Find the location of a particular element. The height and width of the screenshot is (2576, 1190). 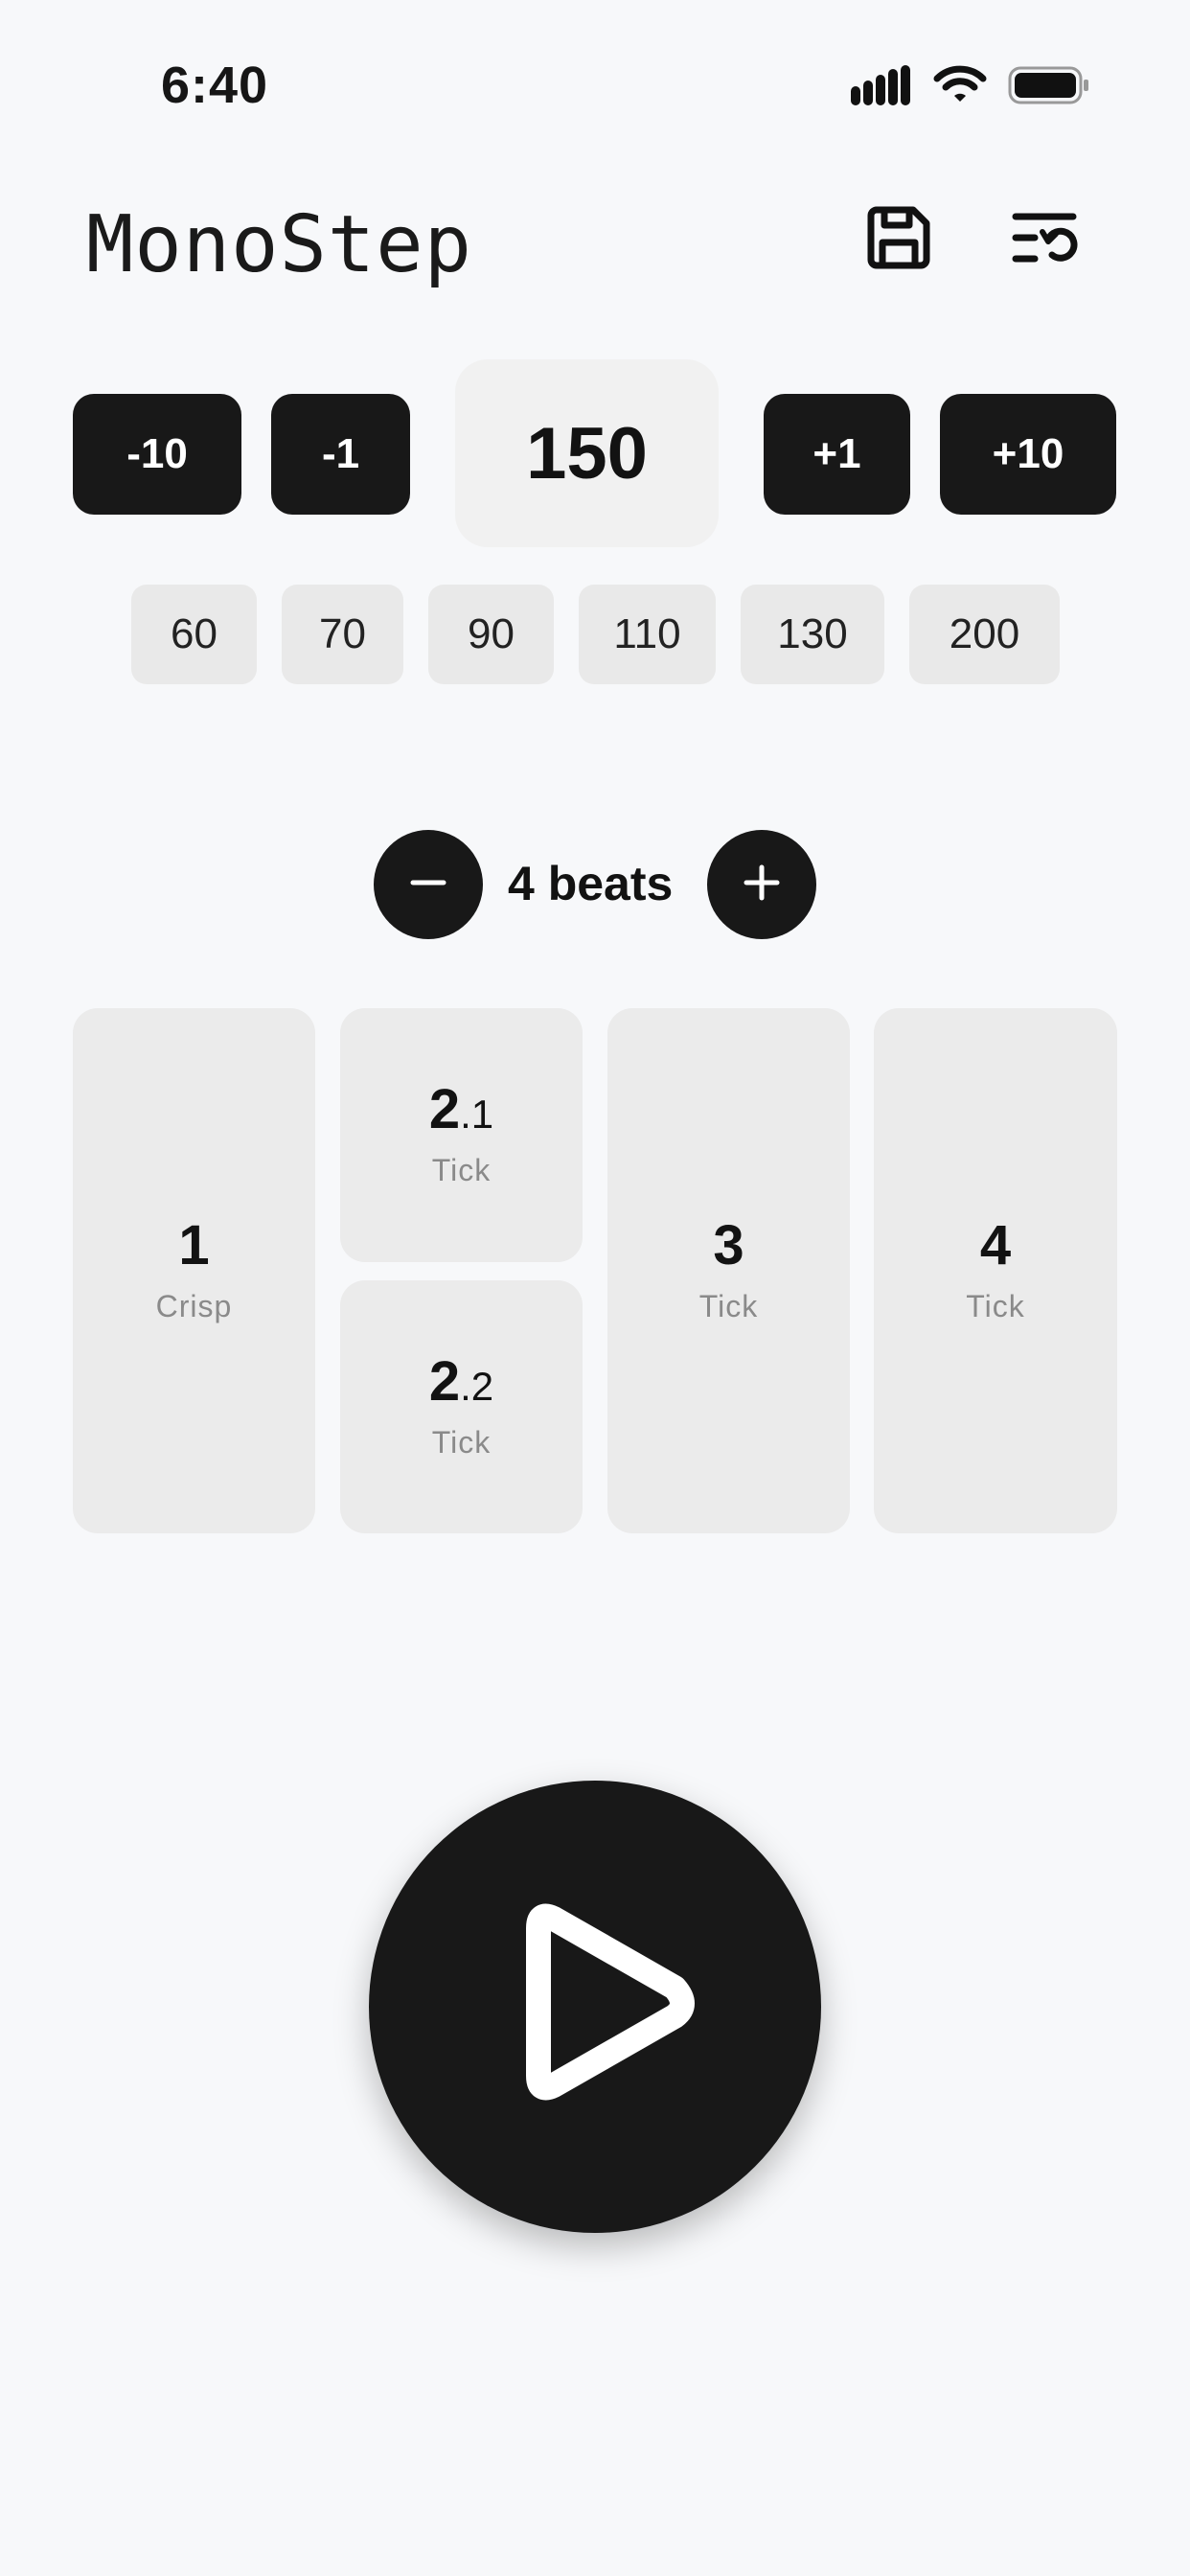

beat-number: 2.2 is located at coordinates (461, 1381).